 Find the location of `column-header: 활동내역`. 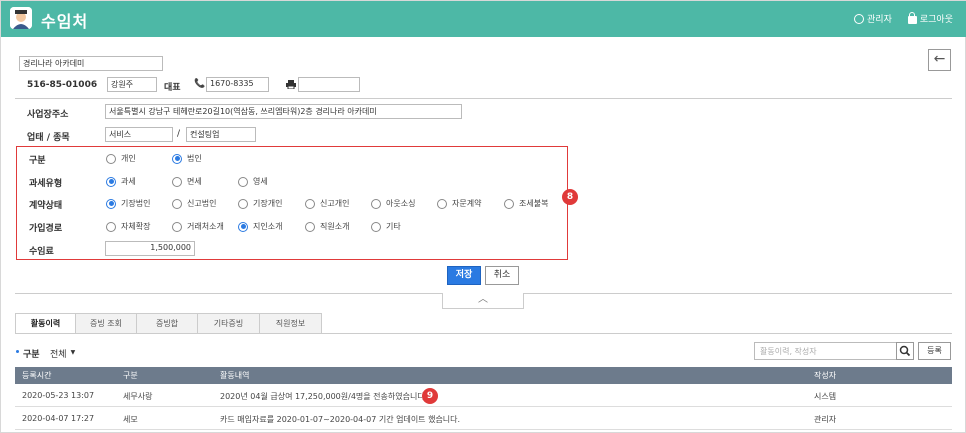

column-header: 활동내역 is located at coordinates (235, 375).